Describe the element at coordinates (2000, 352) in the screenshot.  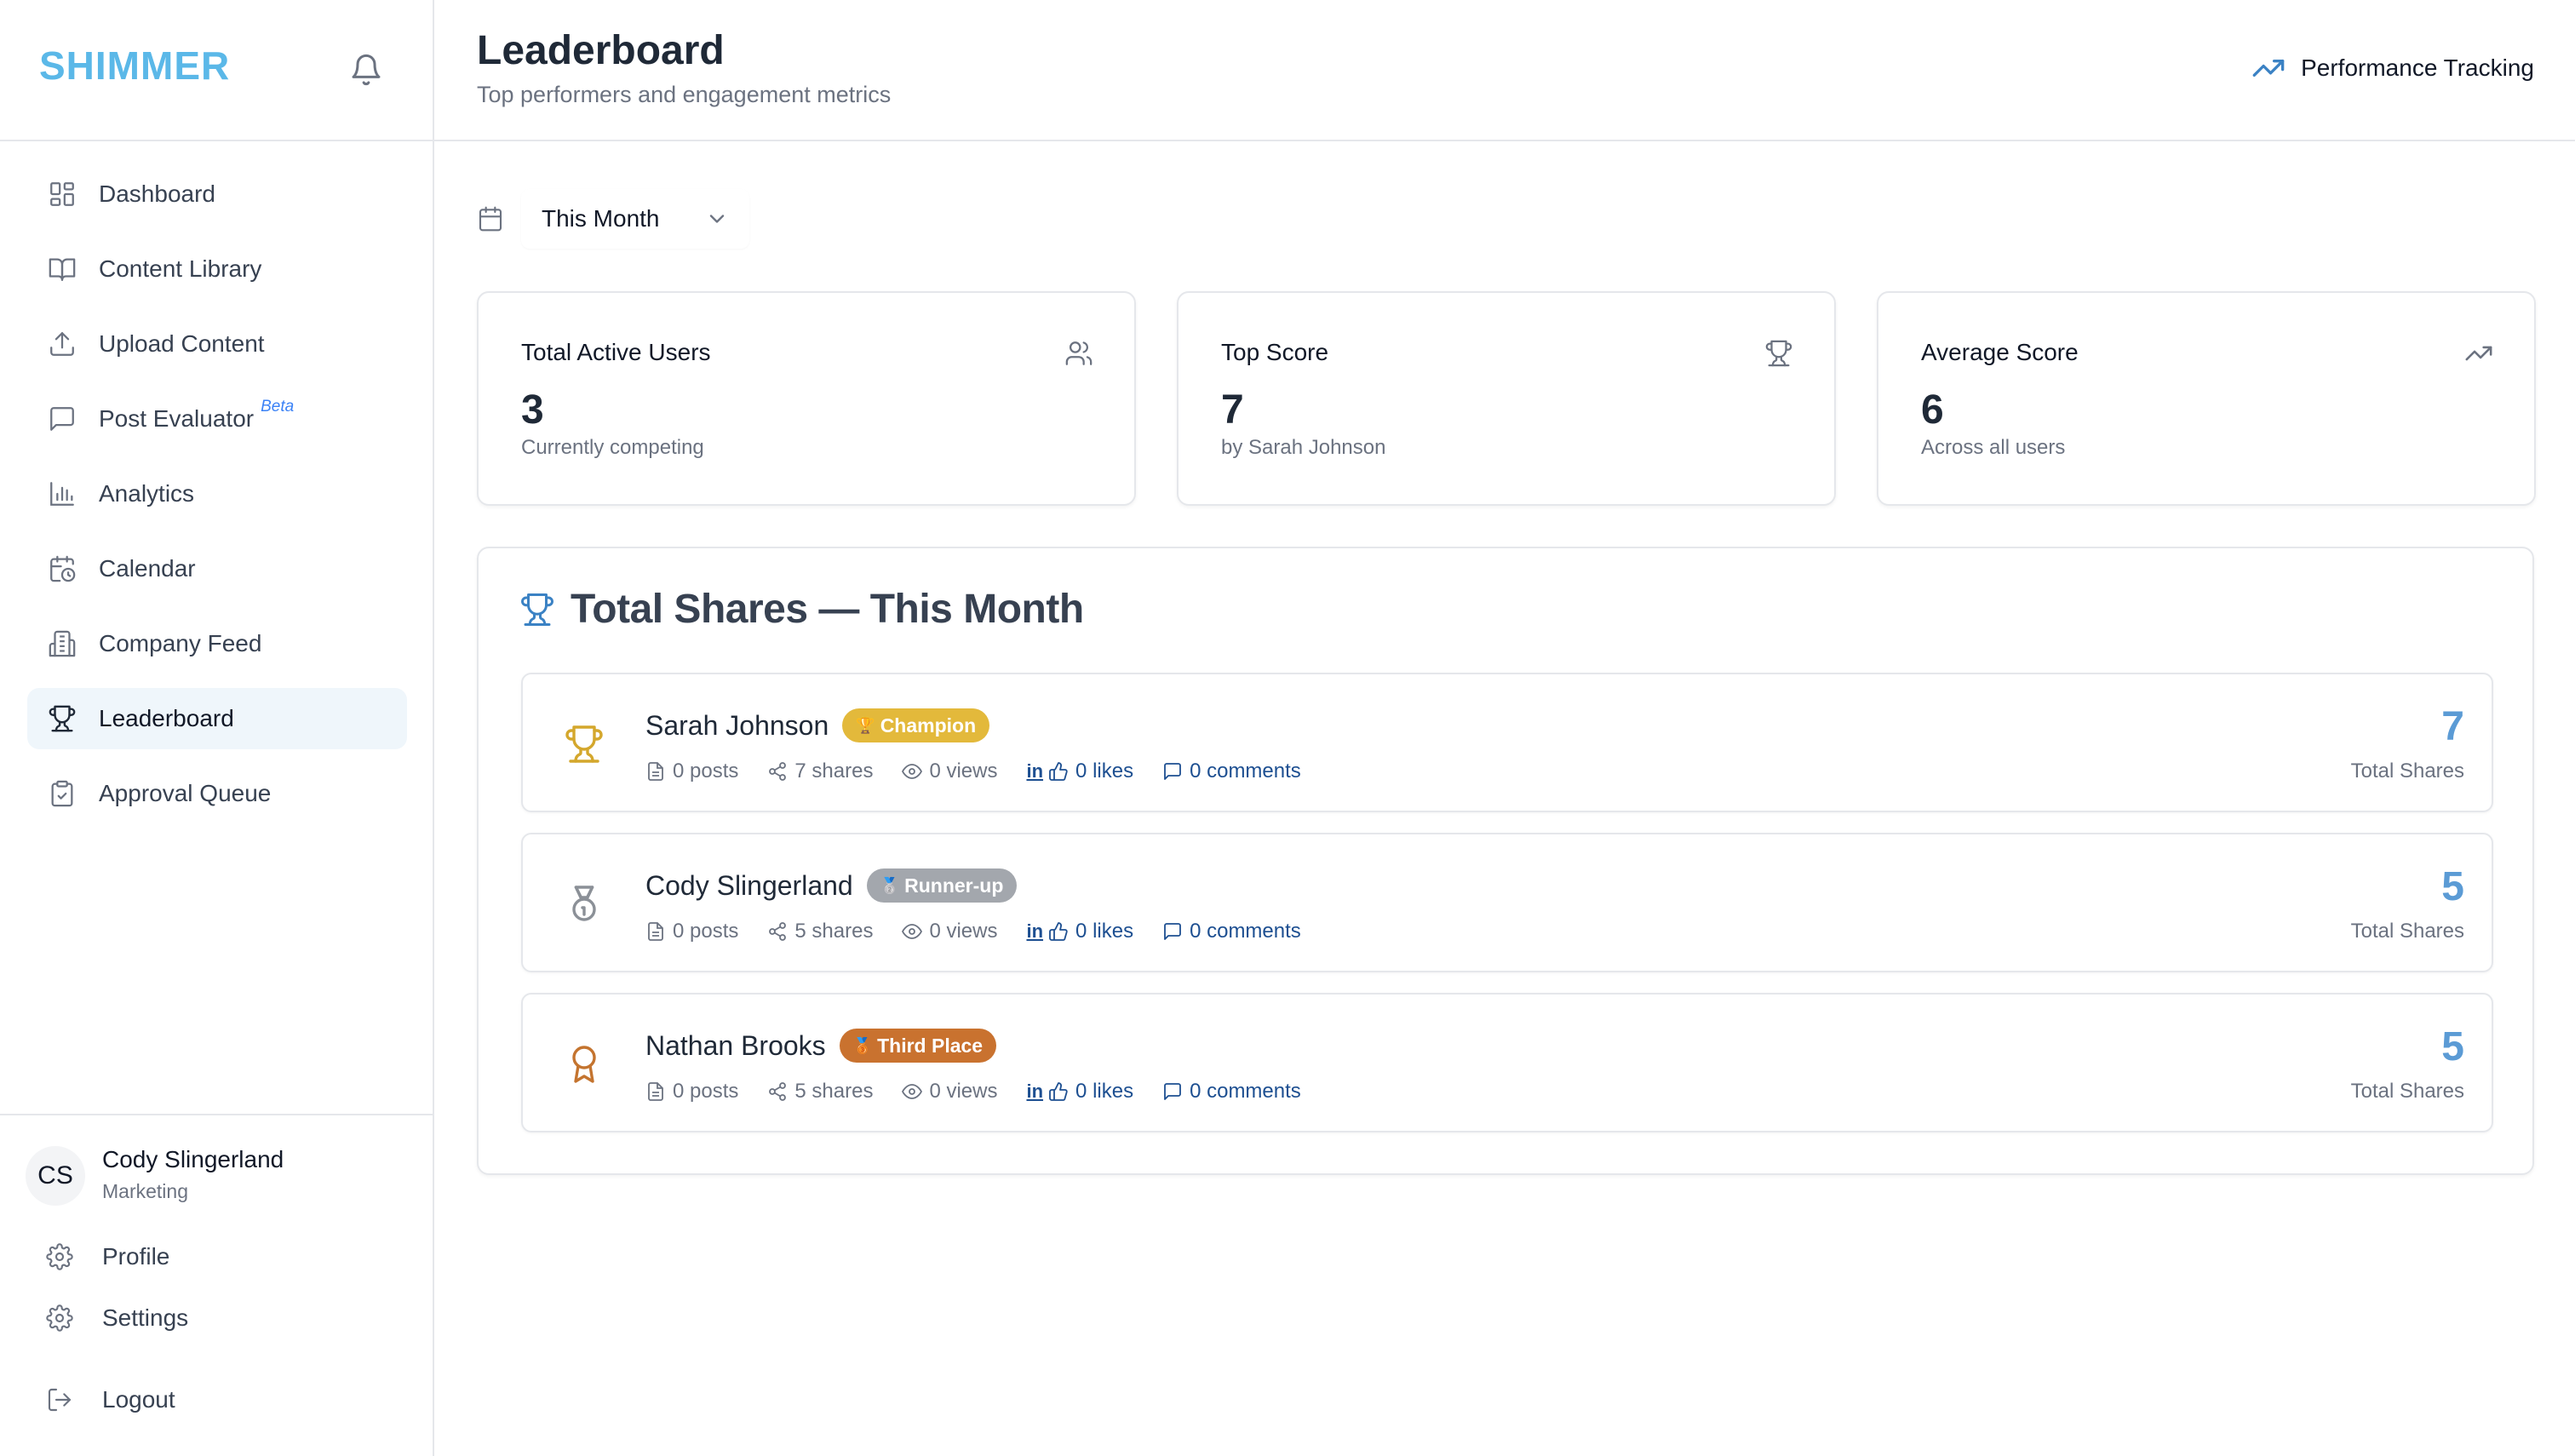
I see `stat-title: Average Score` at that location.